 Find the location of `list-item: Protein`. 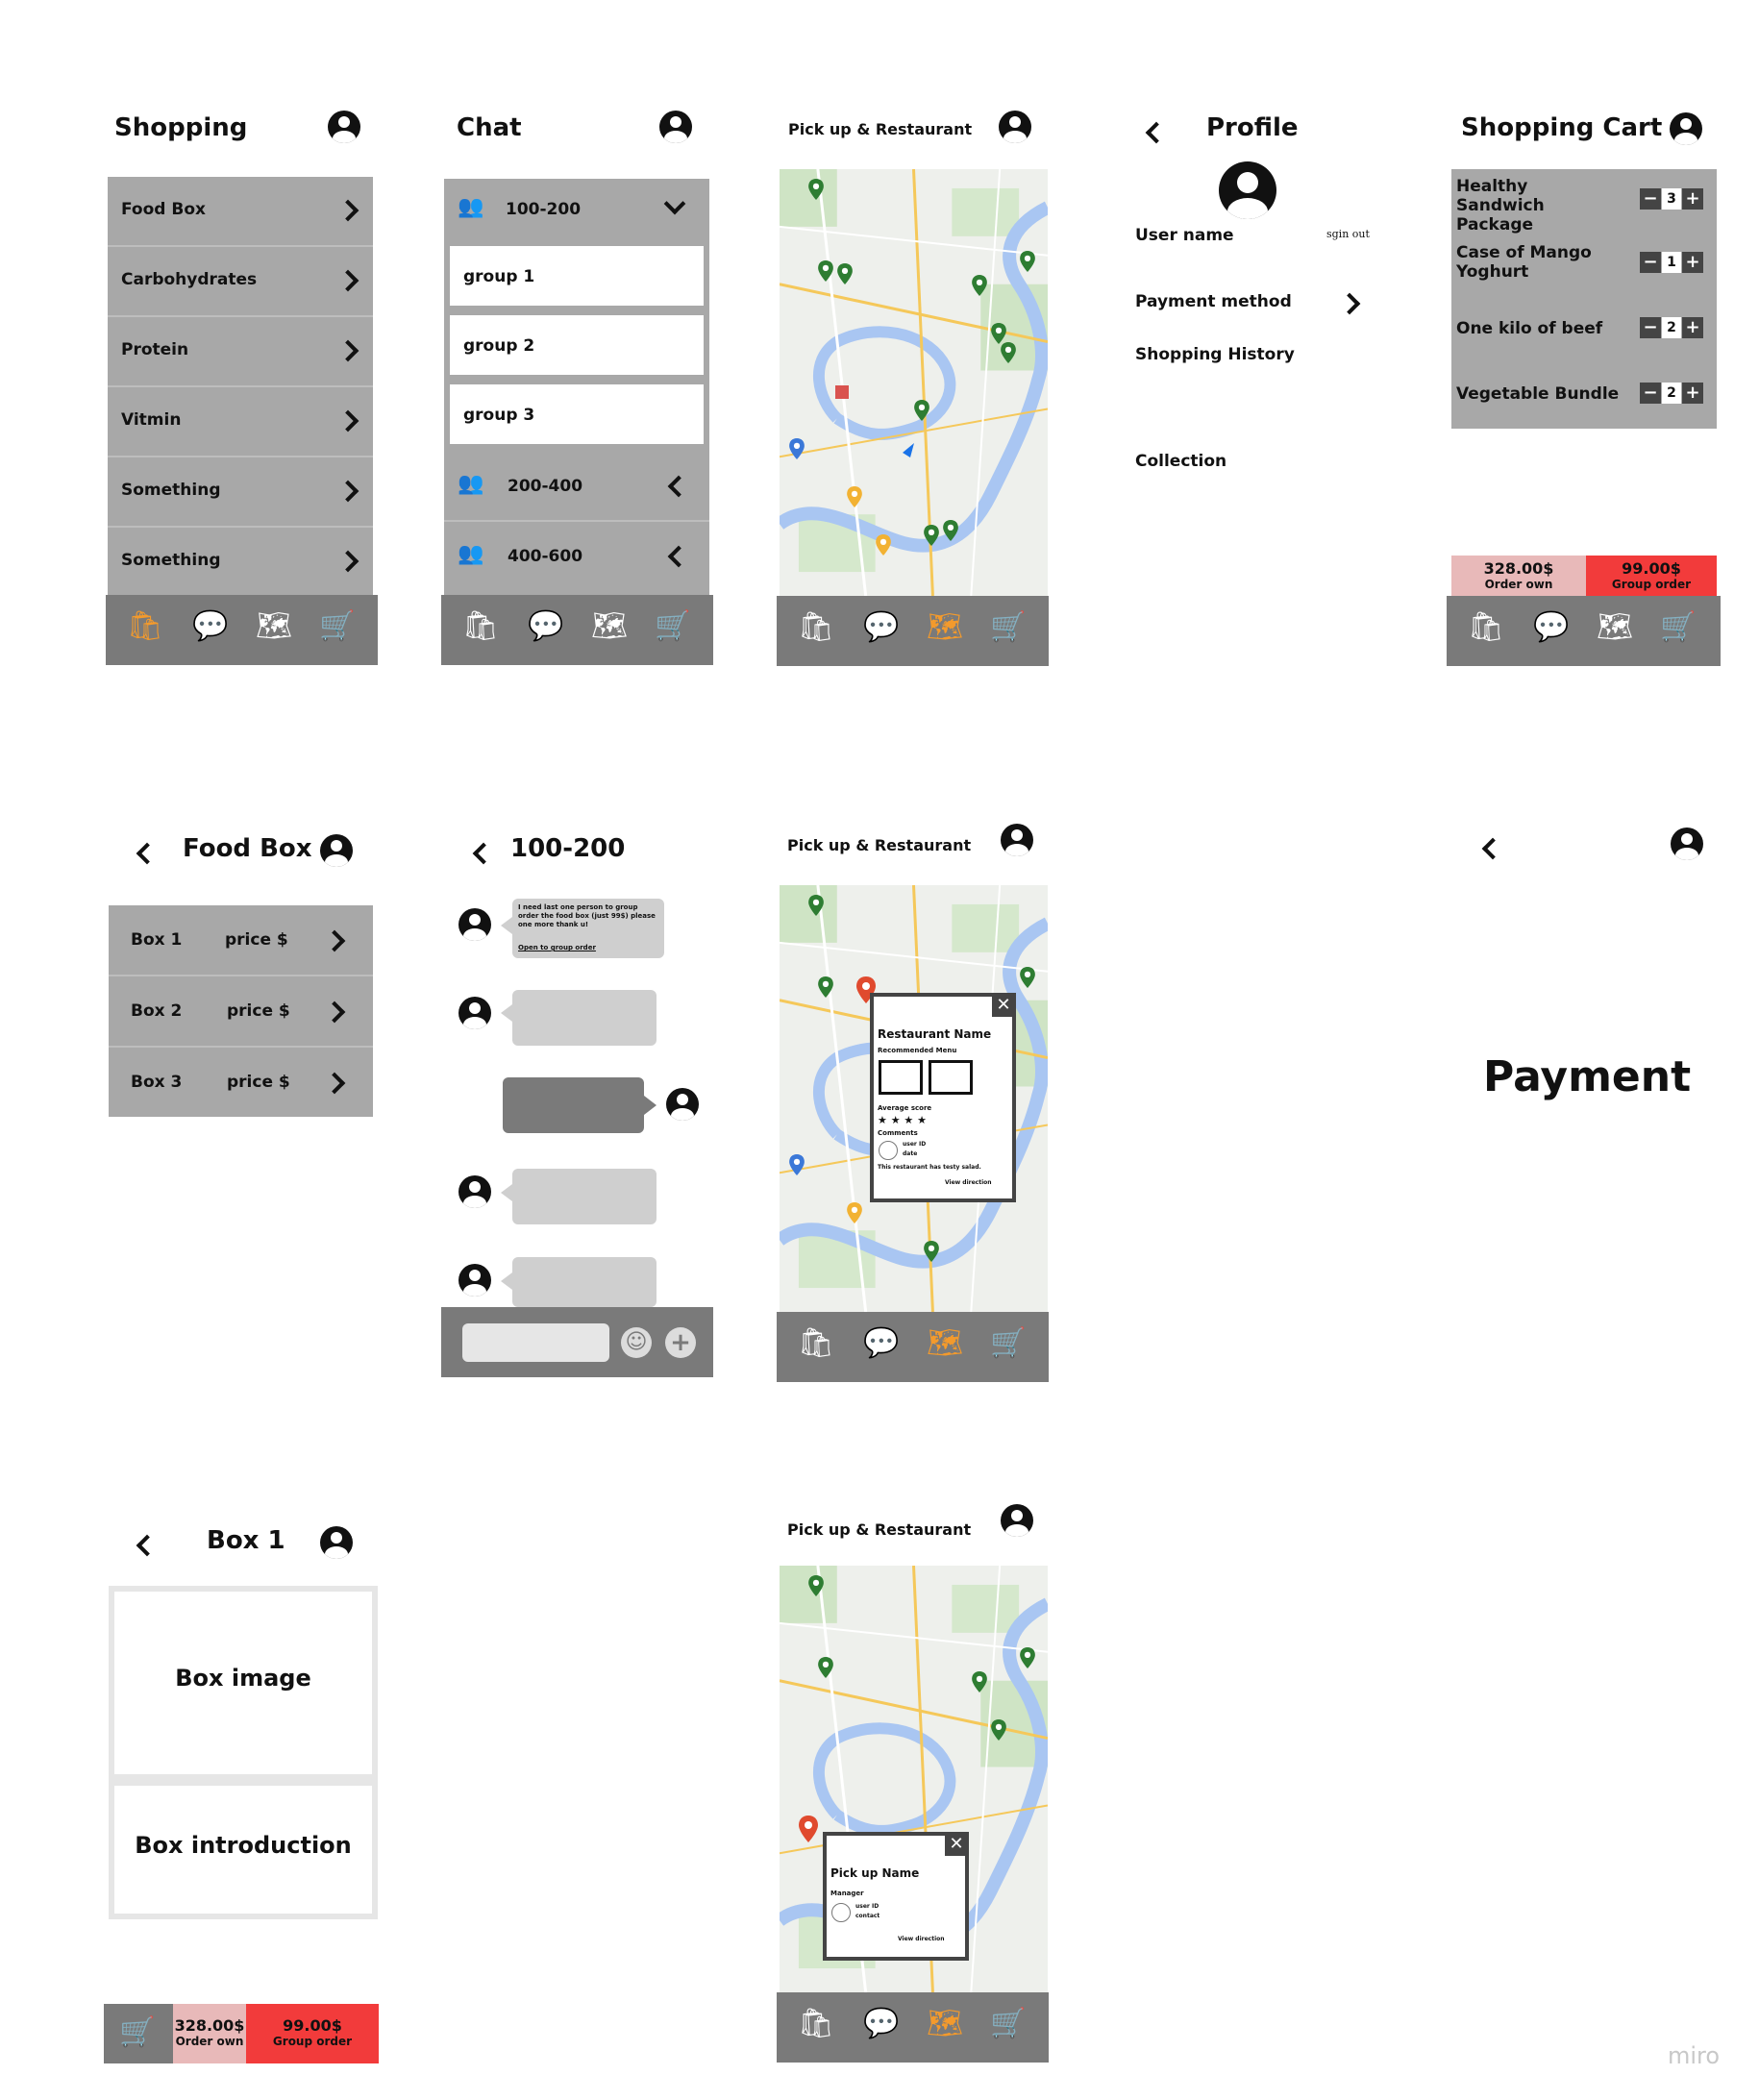

list-item: Protein is located at coordinates (240, 352).